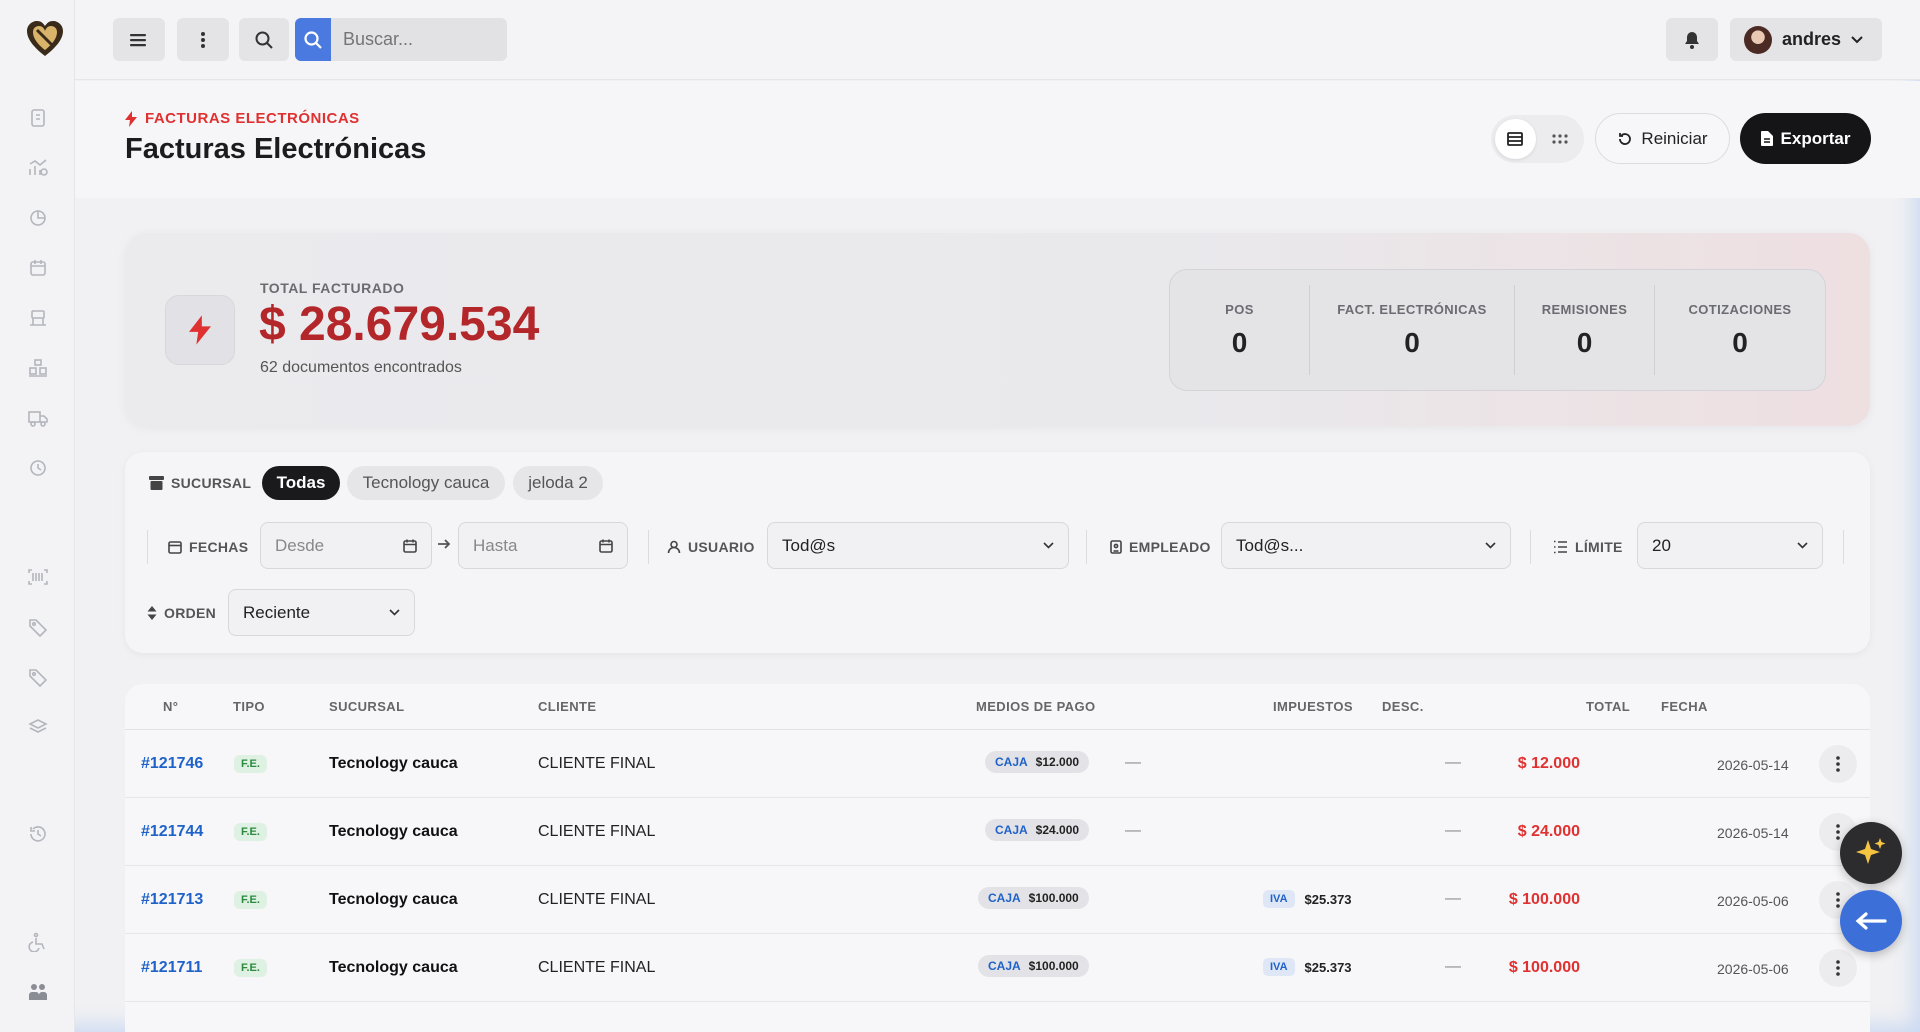 The image size is (1920, 1032). What do you see at coordinates (1730, 545) in the screenshot?
I see `limite-select: 20` at bounding box center [1730, 545].